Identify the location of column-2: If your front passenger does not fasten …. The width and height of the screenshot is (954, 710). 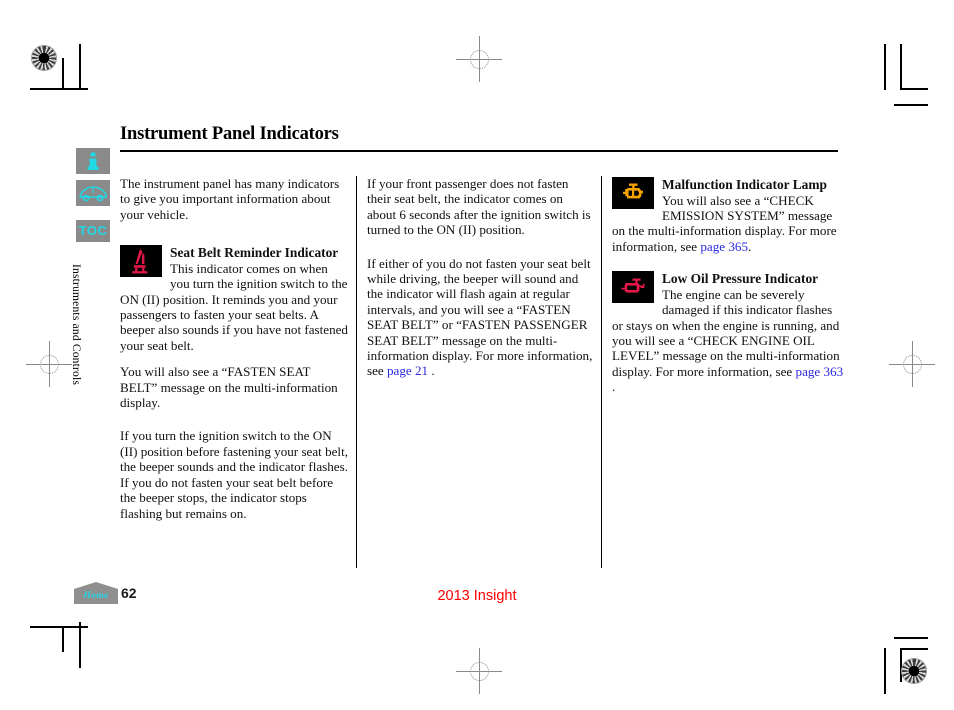
(481, 283).